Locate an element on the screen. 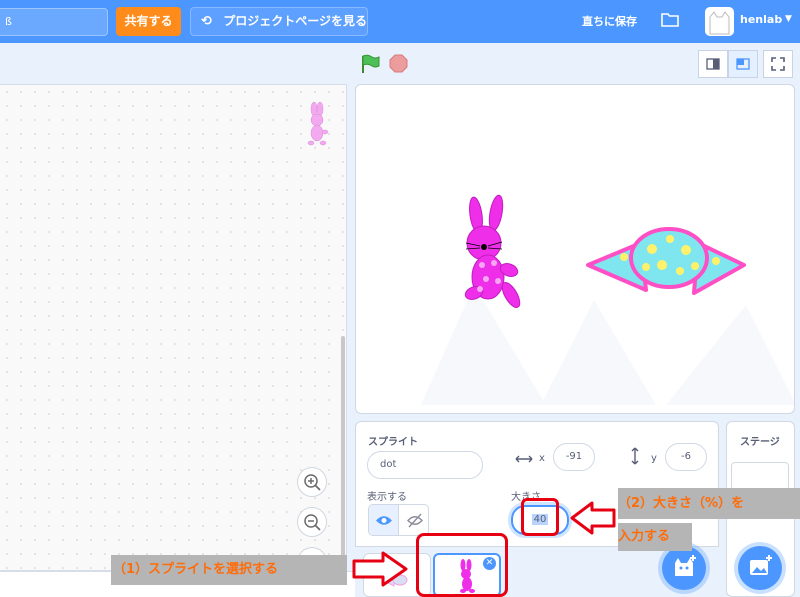 This screenshot has width=800, height=597. stage-pane-title: ステージ is located at coordinates (760, 442).